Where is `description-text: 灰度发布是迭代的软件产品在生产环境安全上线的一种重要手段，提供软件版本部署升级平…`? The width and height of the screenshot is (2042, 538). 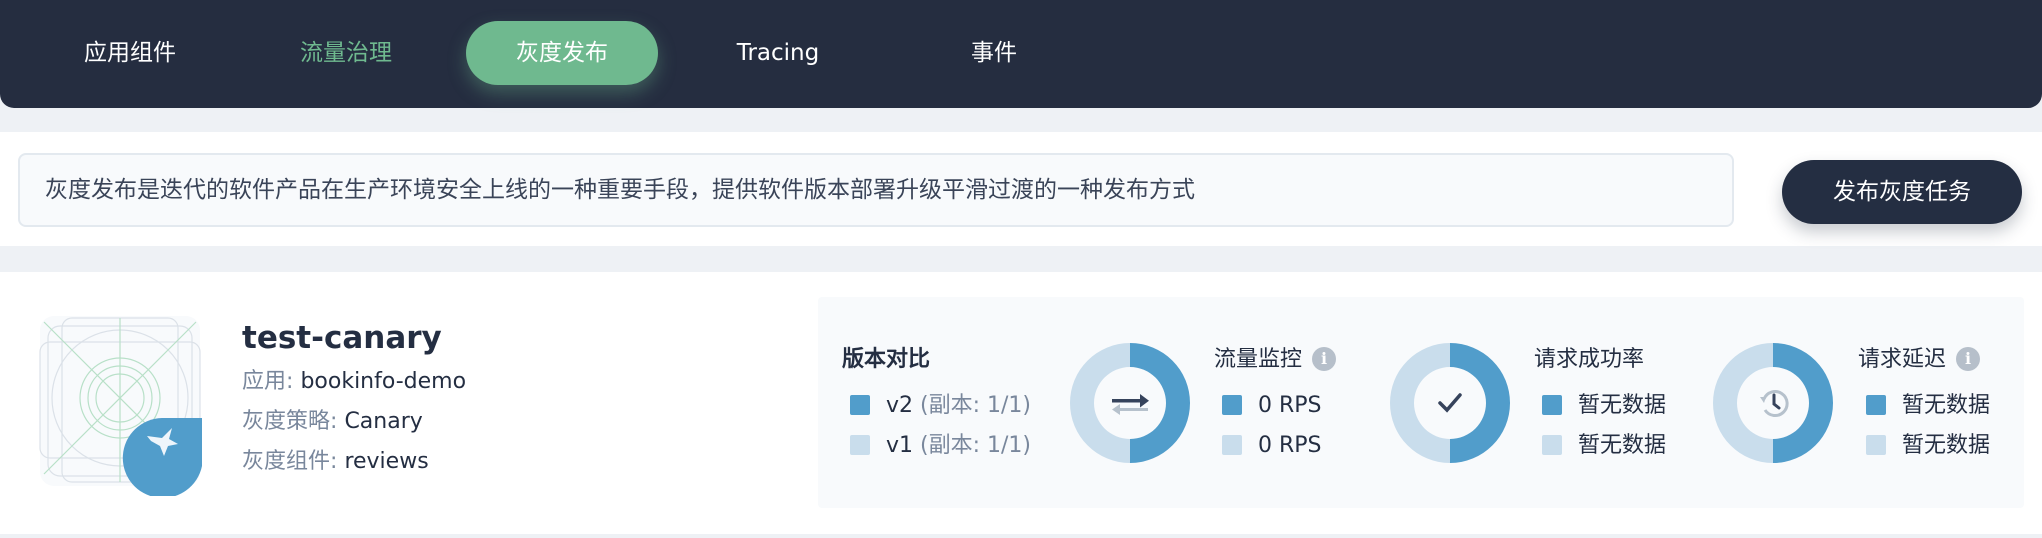 description-text: 灰度发布是迭代的软件产品在生产环境安全上线的一种重要手段，提供软件版本部署升级平… is located at coordinates (620, 190).